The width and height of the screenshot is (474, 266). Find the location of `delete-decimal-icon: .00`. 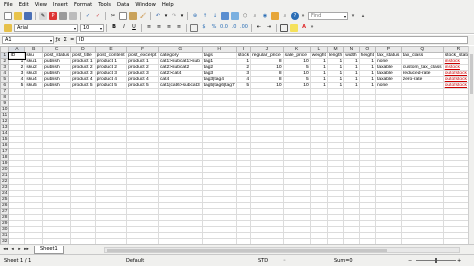

delete-decimal-icon: .00 is located at coordinates (244, 28).